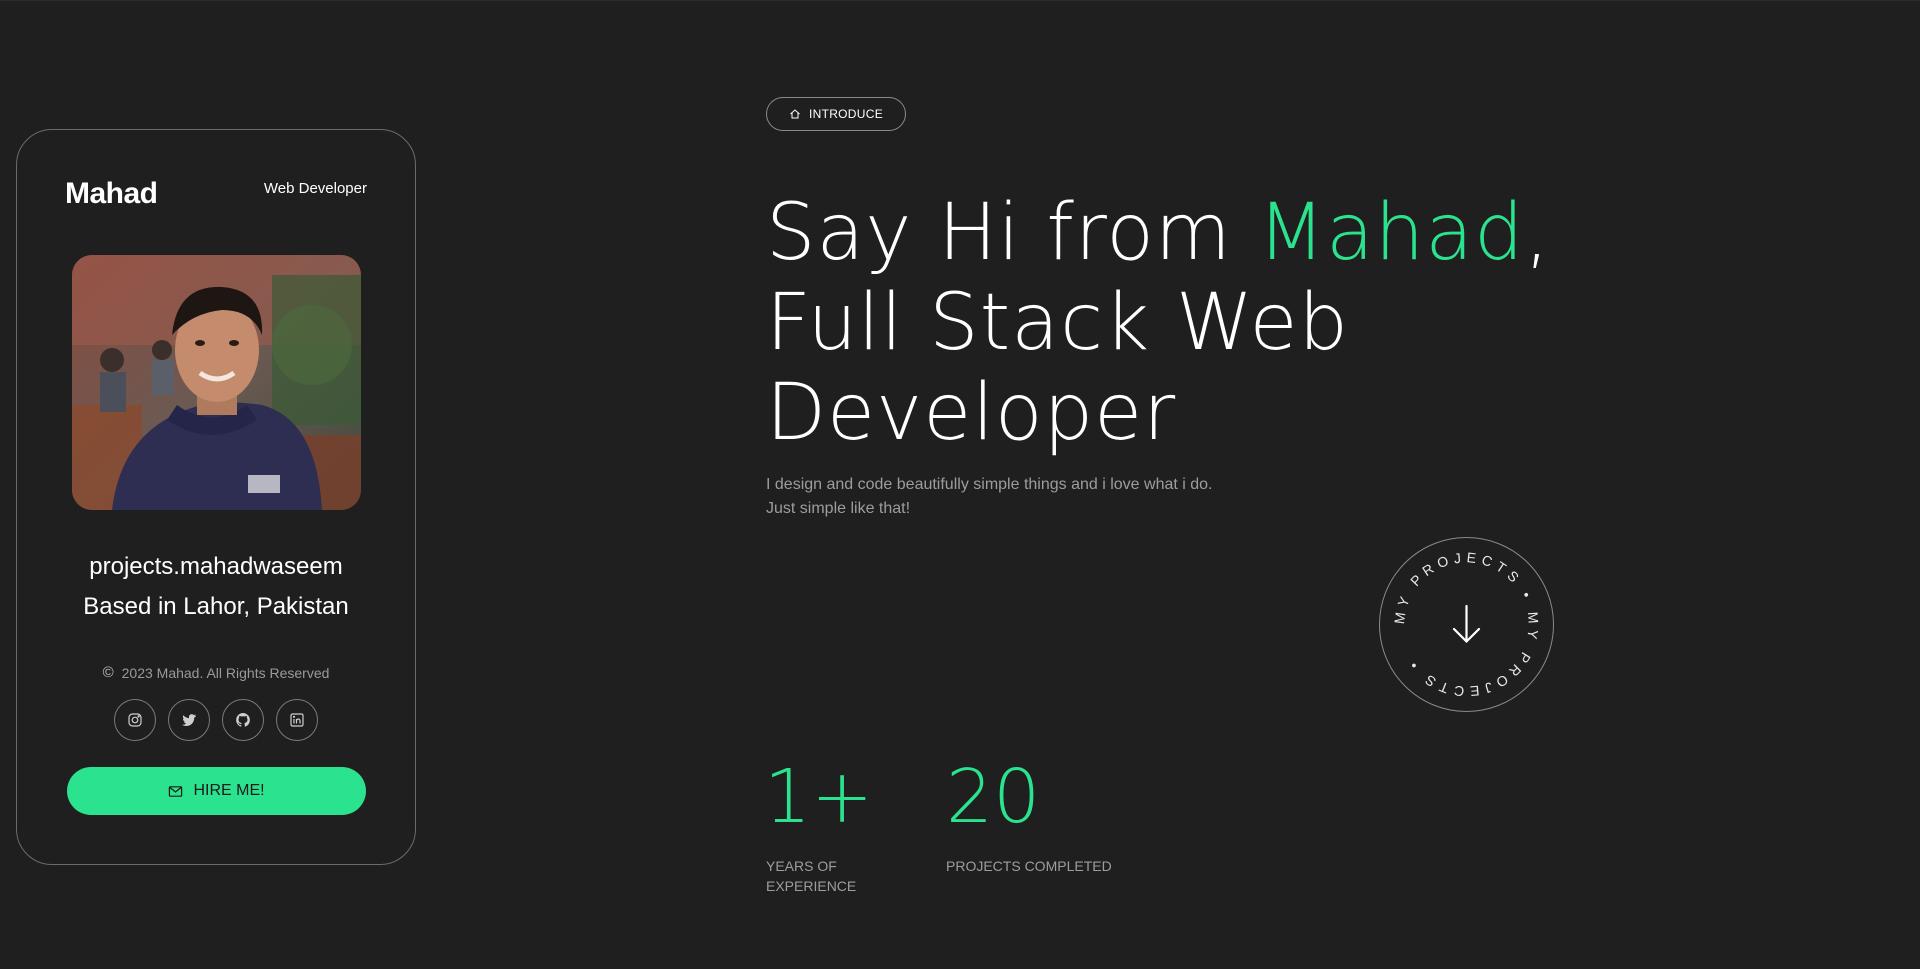 Image resolution: width=1920 pixels, height=969 pixels. I want to click on profile-role: Web Developer, so click(315, 188).